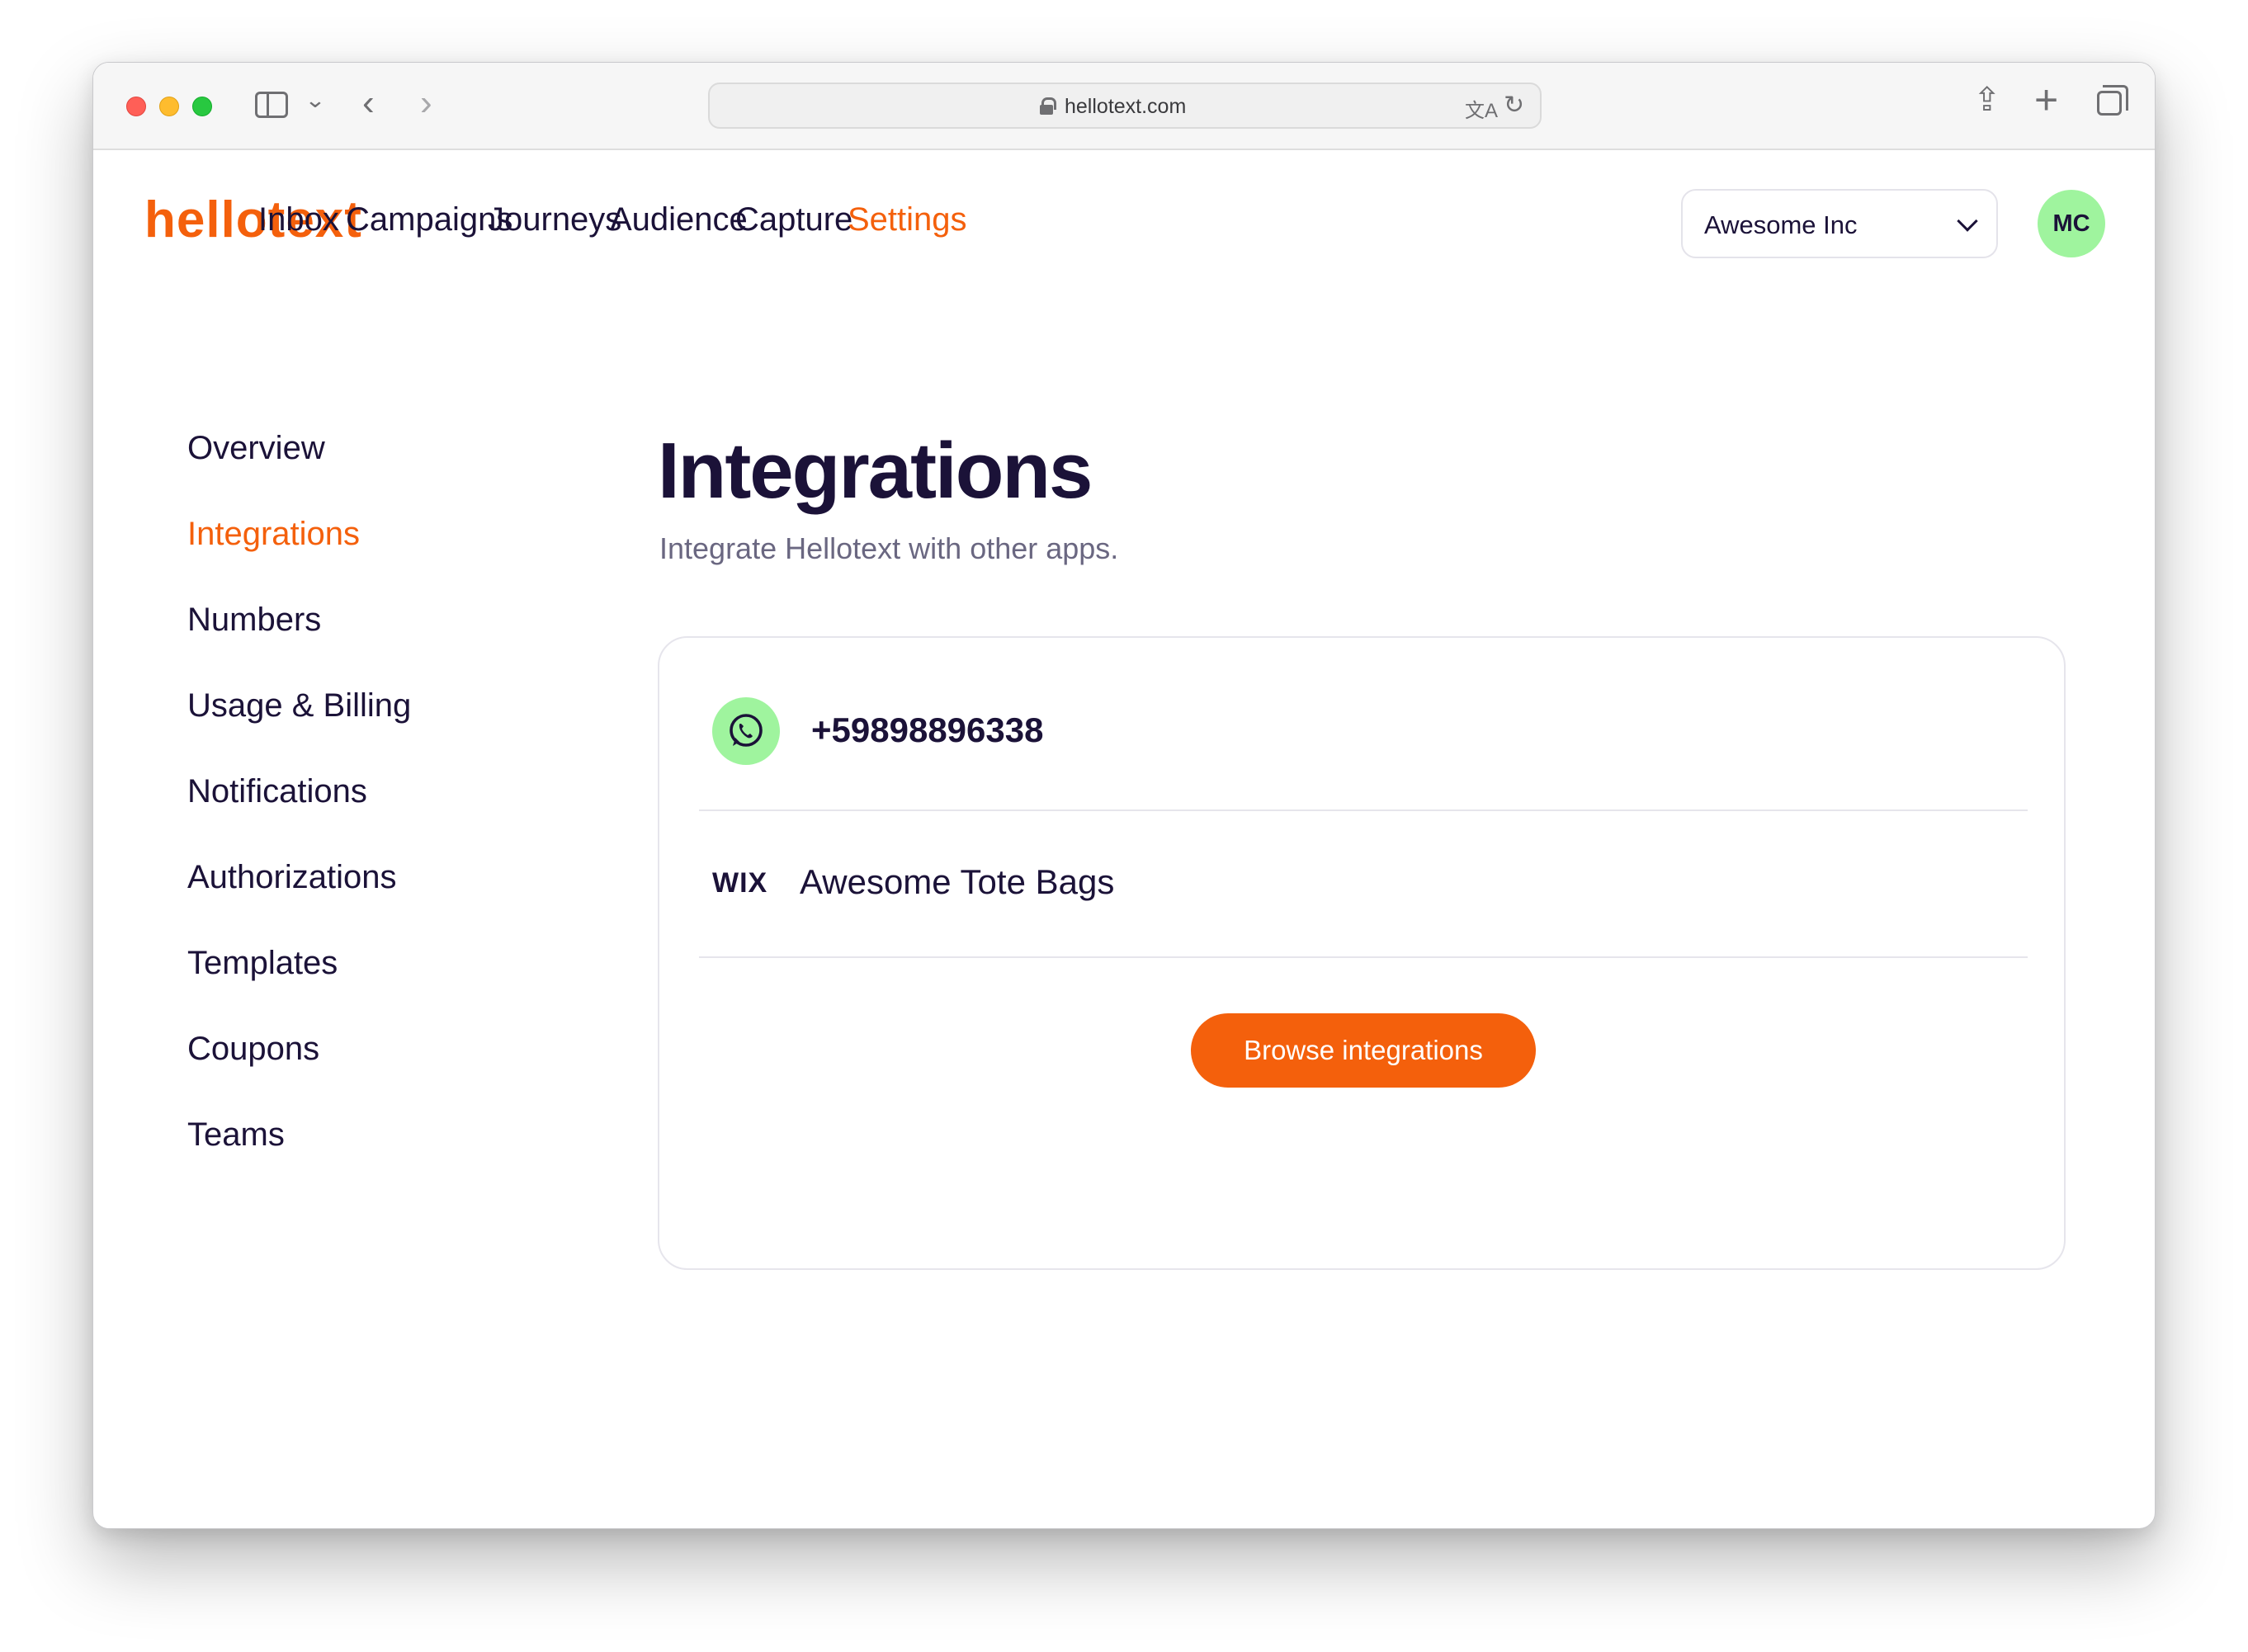 This screenshot has height=1652, width=2248. I want to click on organization-name: Awesome Inc, so click(1781, 225).